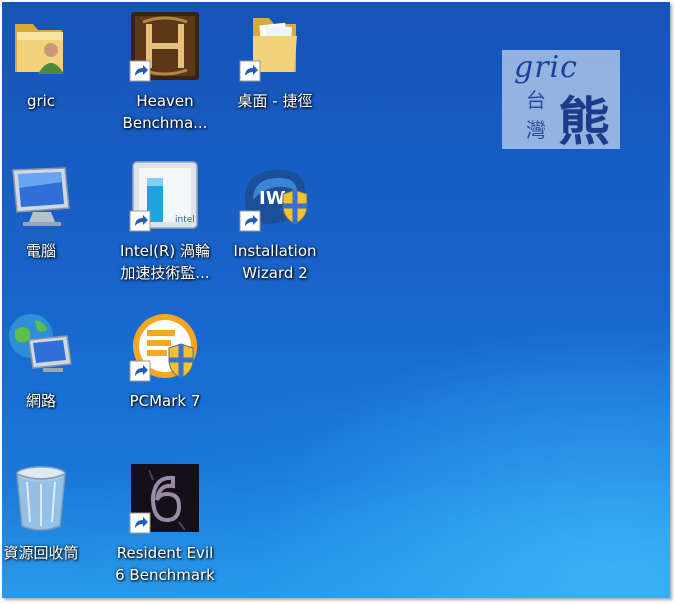 The width and height of the screenshot is (675, 604). What do you see at coordinates (41, 498) in the screenshot?
I see `recycle-bin-icon` at bounding box center [41, 498].